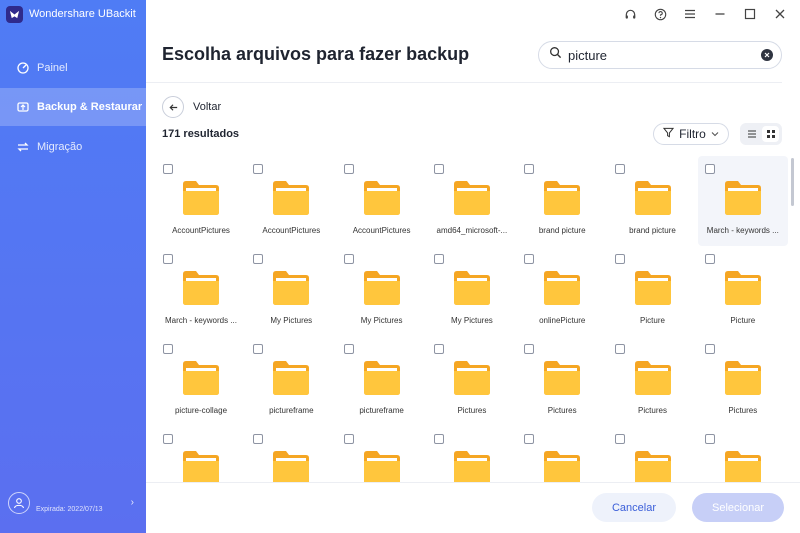  What do you see at coordinates (738, 507) in the screenshot?
I see `select-button: Selecionar` at bounding box center [738, 507].